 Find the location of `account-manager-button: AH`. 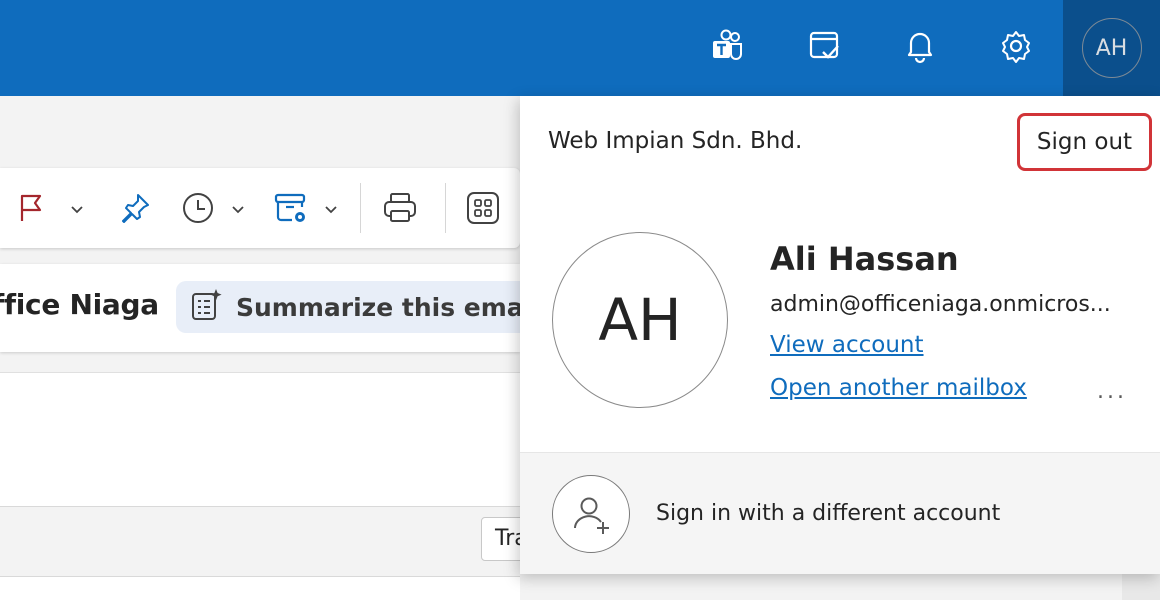

account-manager-button: AH is located at coordinates (1111, 48).